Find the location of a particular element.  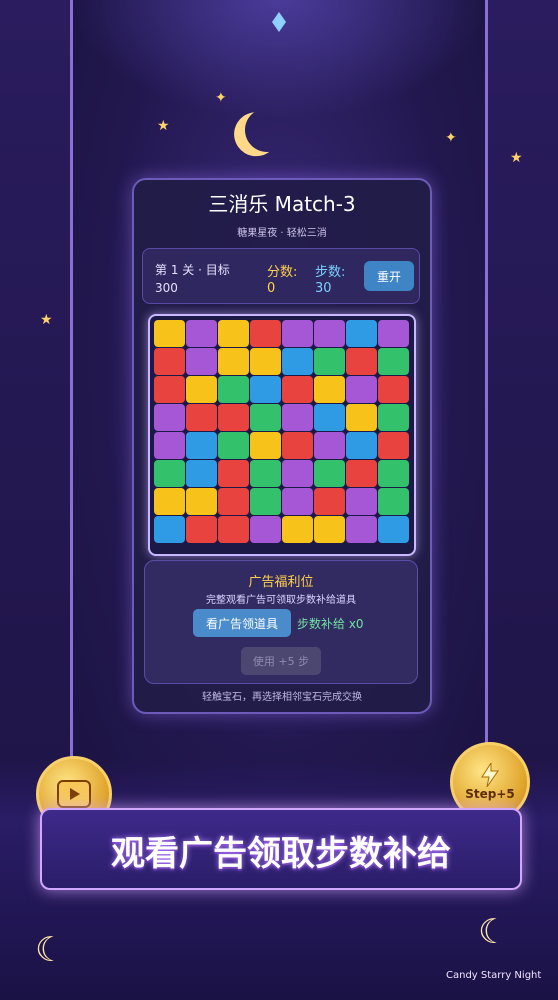

play-icon is located at coordinates (74, 794).